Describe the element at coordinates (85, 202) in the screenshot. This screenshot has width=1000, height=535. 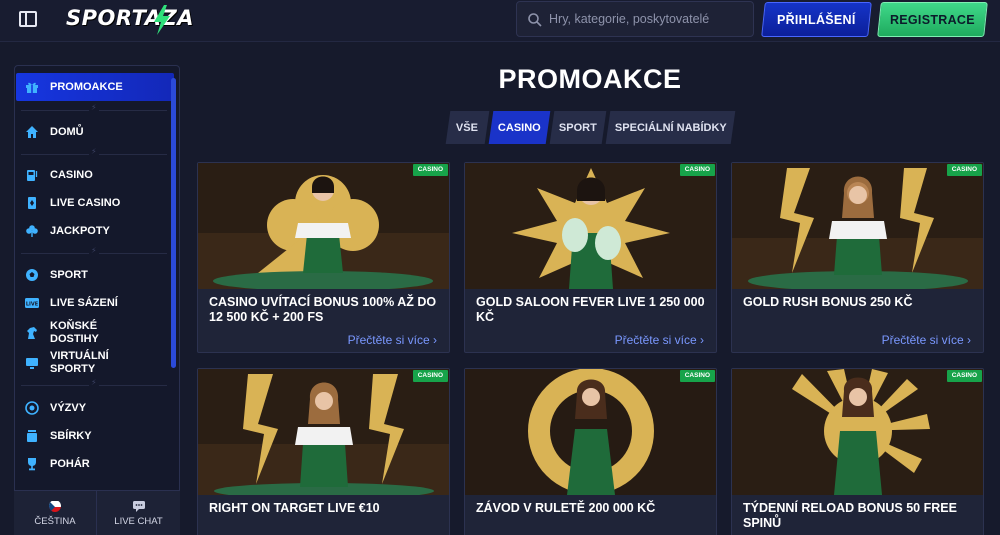
I see `sidebar-item-label: LIVE CASINO` at that location.